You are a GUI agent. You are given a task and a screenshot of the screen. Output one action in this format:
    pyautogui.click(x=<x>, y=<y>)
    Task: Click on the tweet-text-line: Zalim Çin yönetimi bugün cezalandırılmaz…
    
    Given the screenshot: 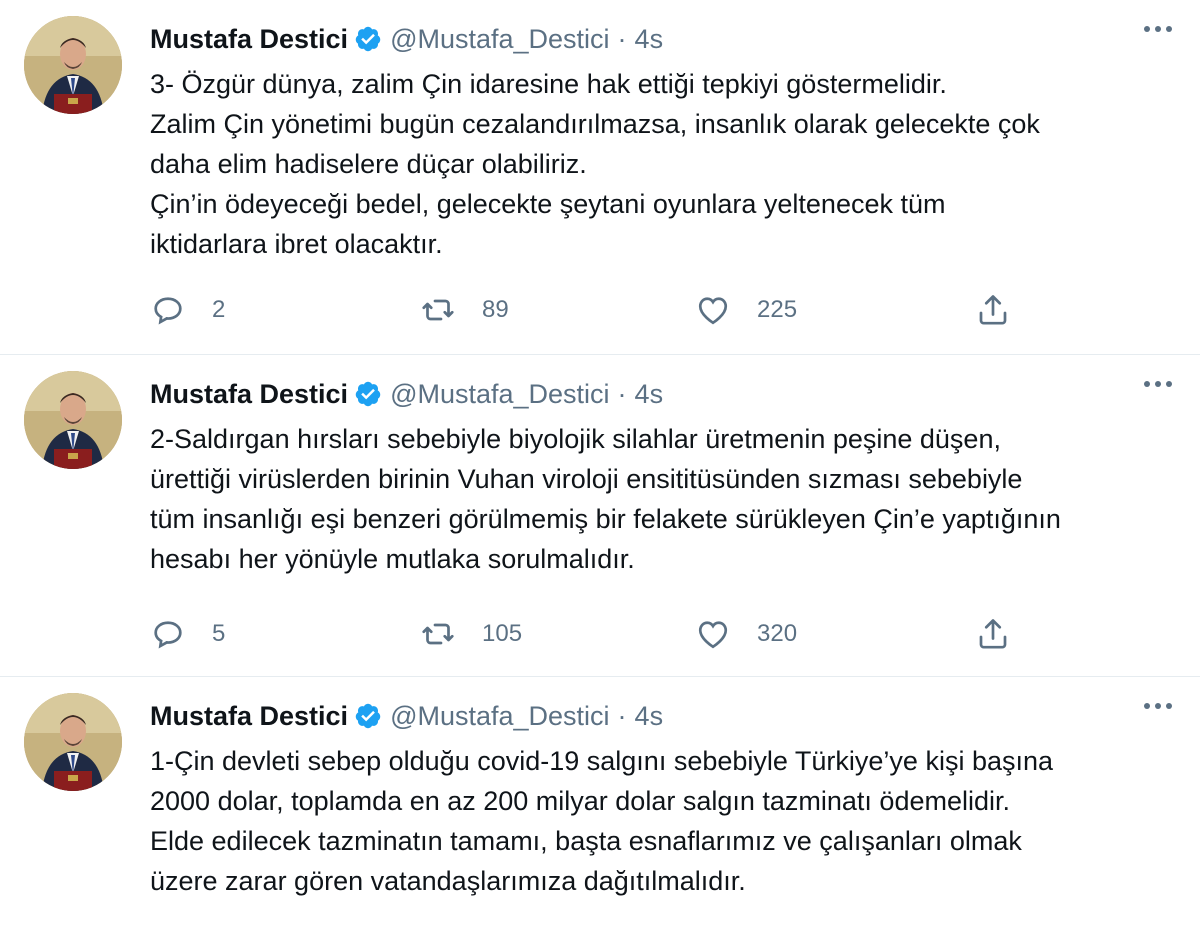 What is the action you would take?
    pyautogui.click(x=595, y=124)
    